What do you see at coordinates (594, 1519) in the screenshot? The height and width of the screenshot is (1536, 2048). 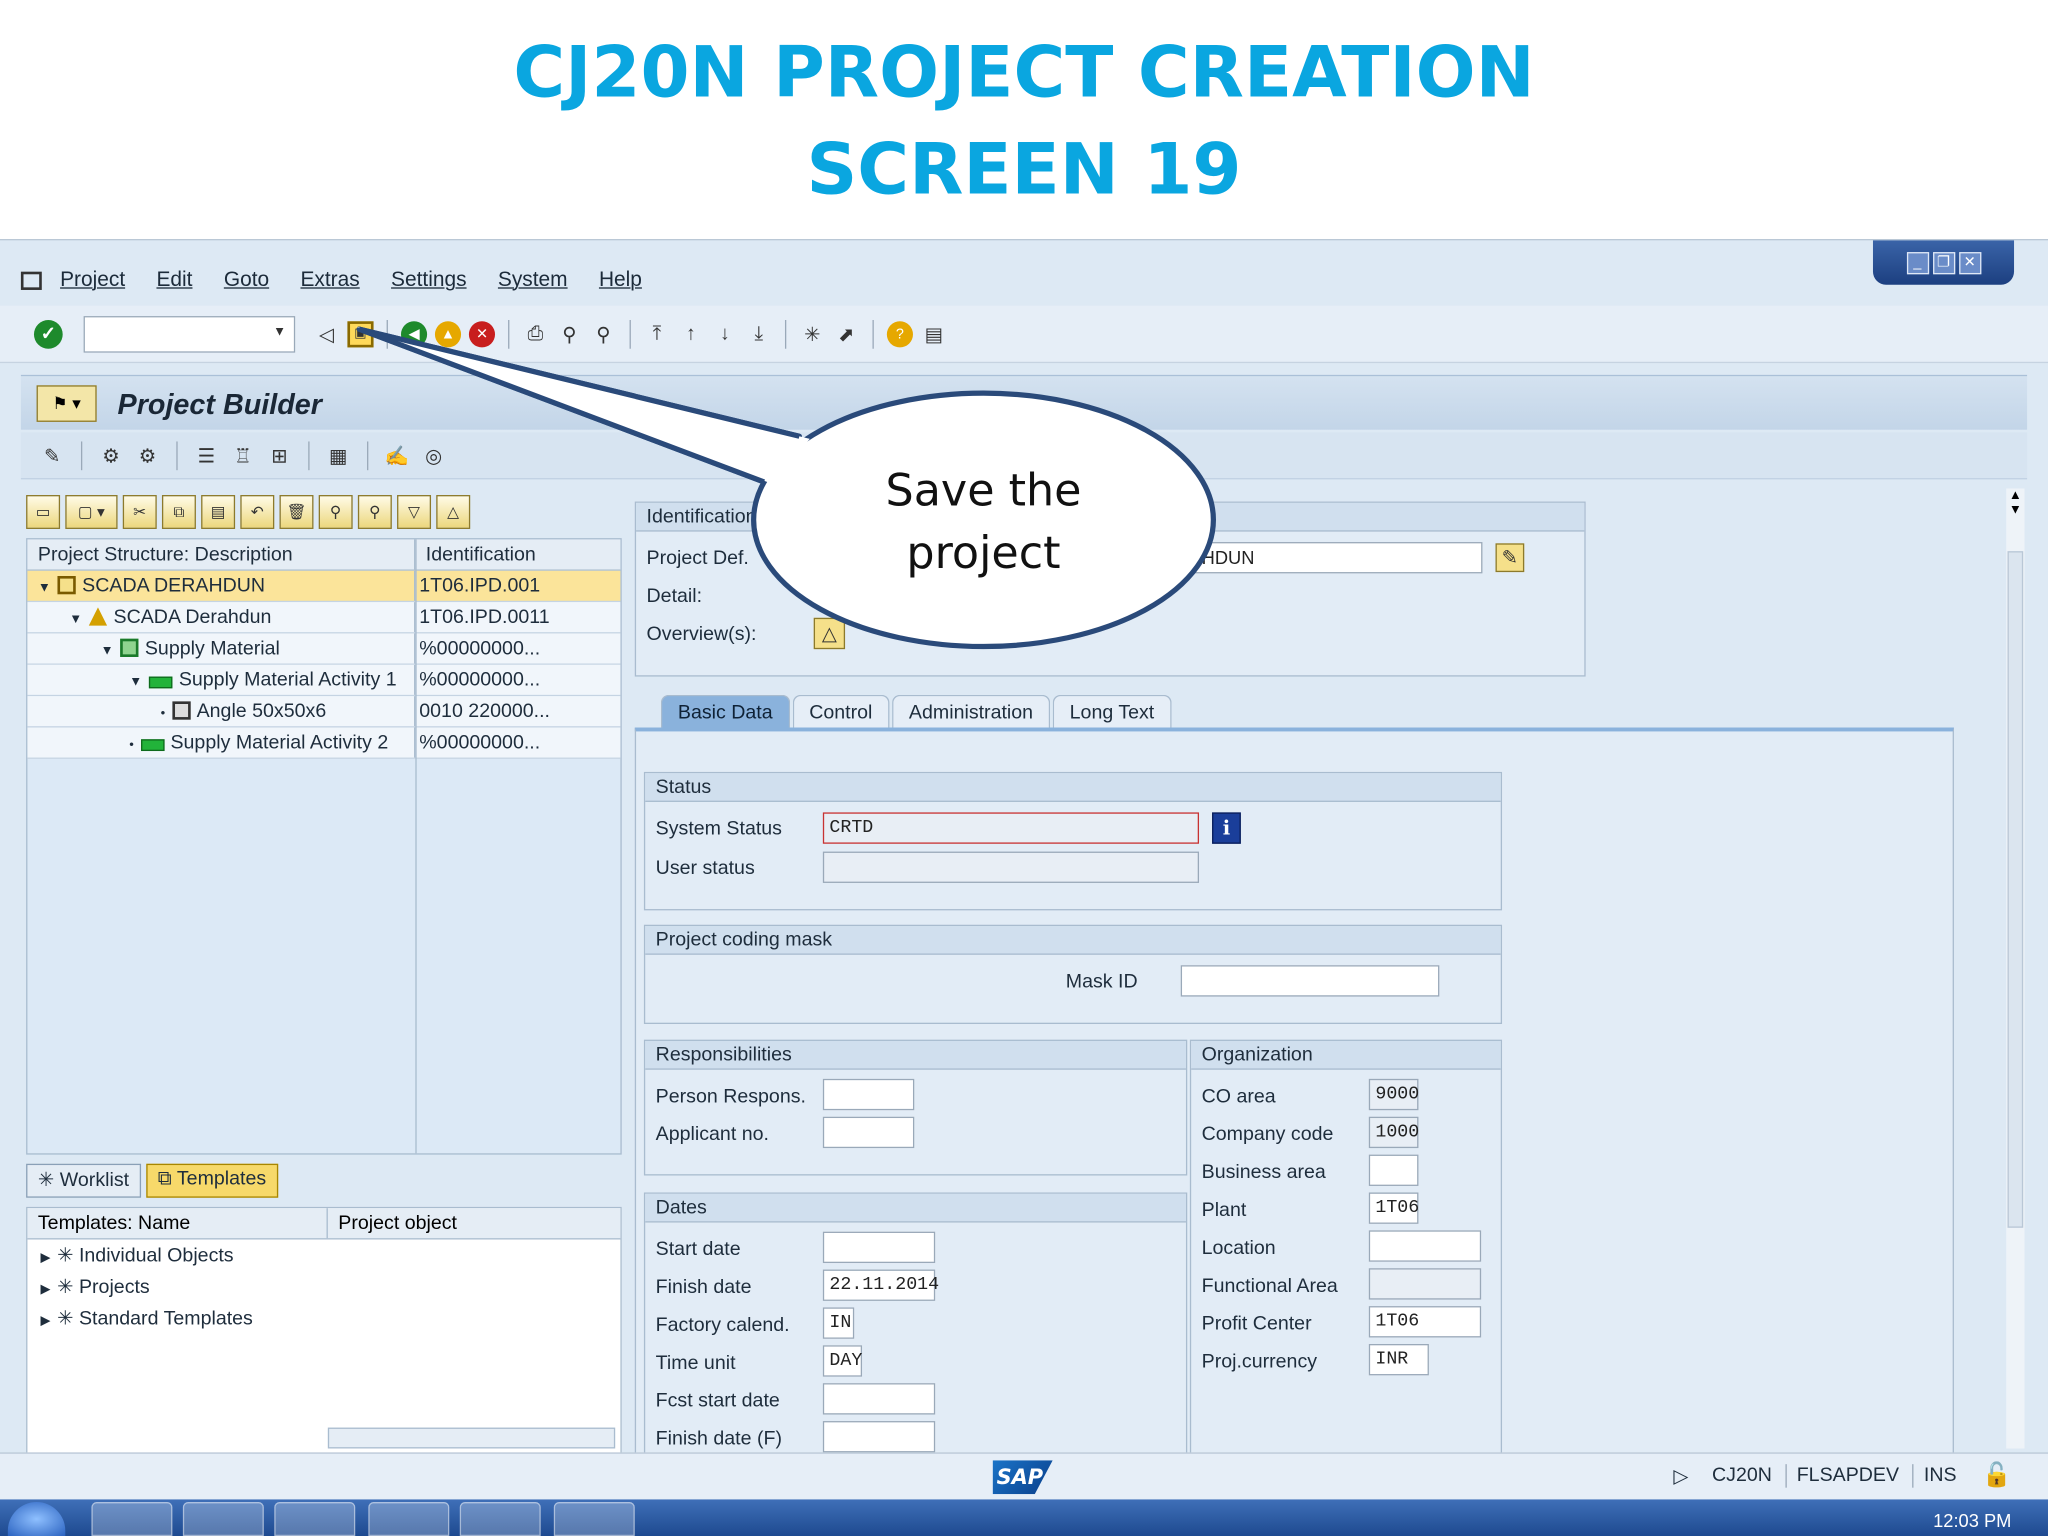 I see `powerpoint-taskbar-icon` at bounding box center [594, 1519].